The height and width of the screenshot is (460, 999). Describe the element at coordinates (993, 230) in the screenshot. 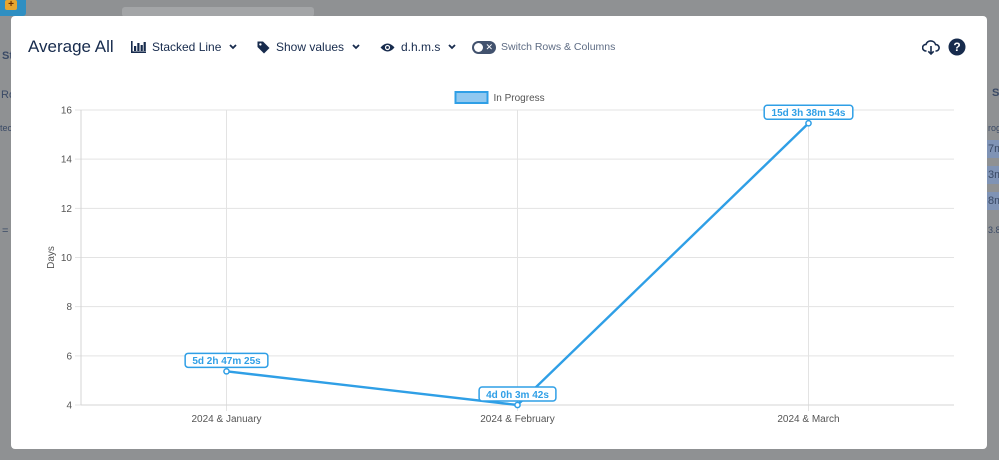

I see `bg-text: 3.8` at that location.